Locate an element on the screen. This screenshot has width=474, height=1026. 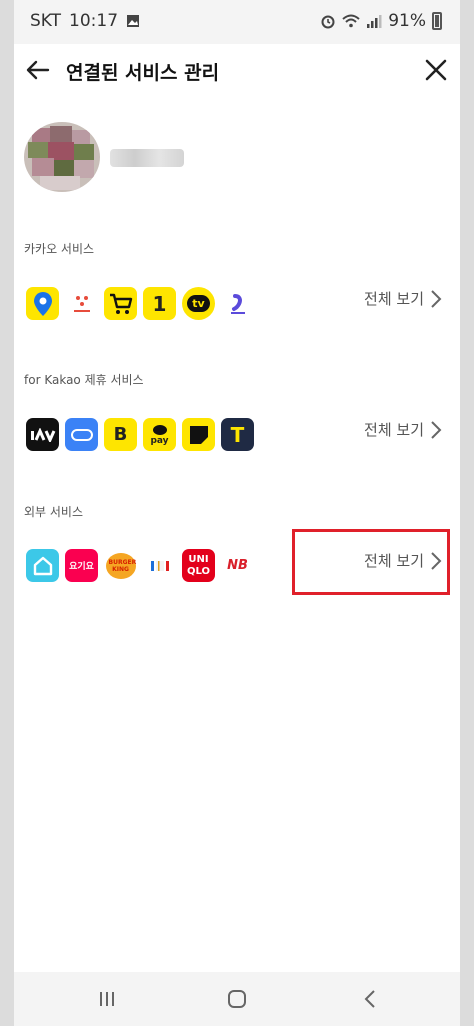
flag-icon is located at coordinates (198, 434).